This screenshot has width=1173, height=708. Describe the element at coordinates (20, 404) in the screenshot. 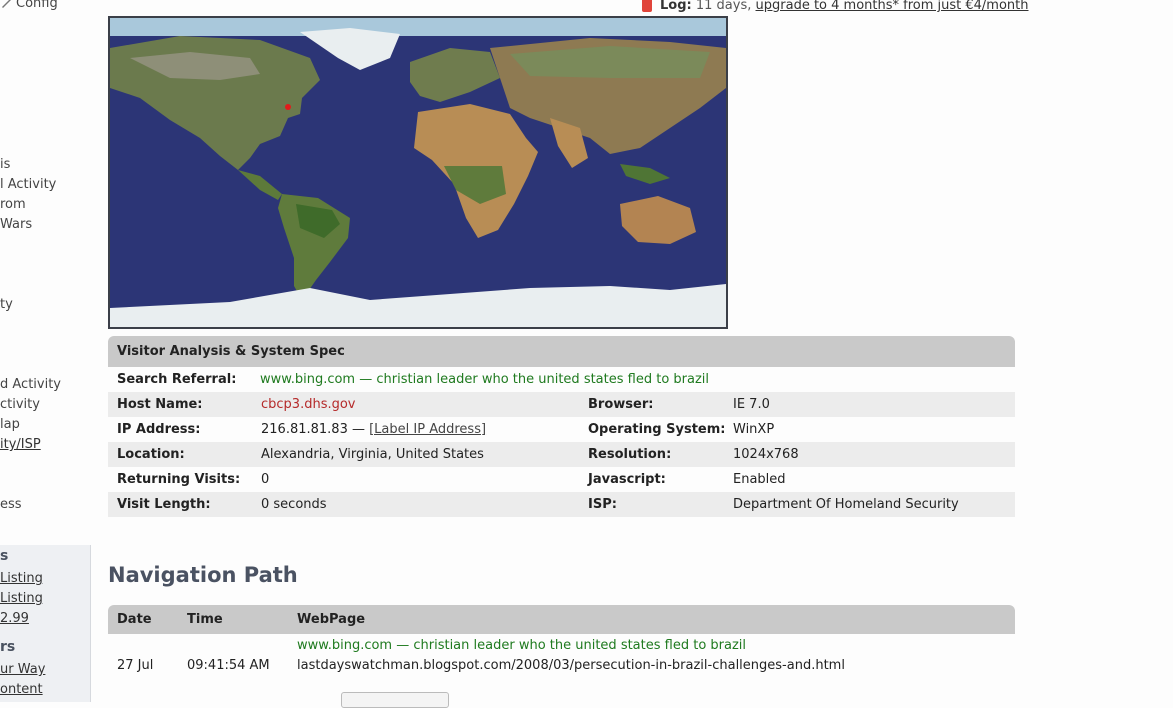

I see `sidebar-item: ctivity` at that location.